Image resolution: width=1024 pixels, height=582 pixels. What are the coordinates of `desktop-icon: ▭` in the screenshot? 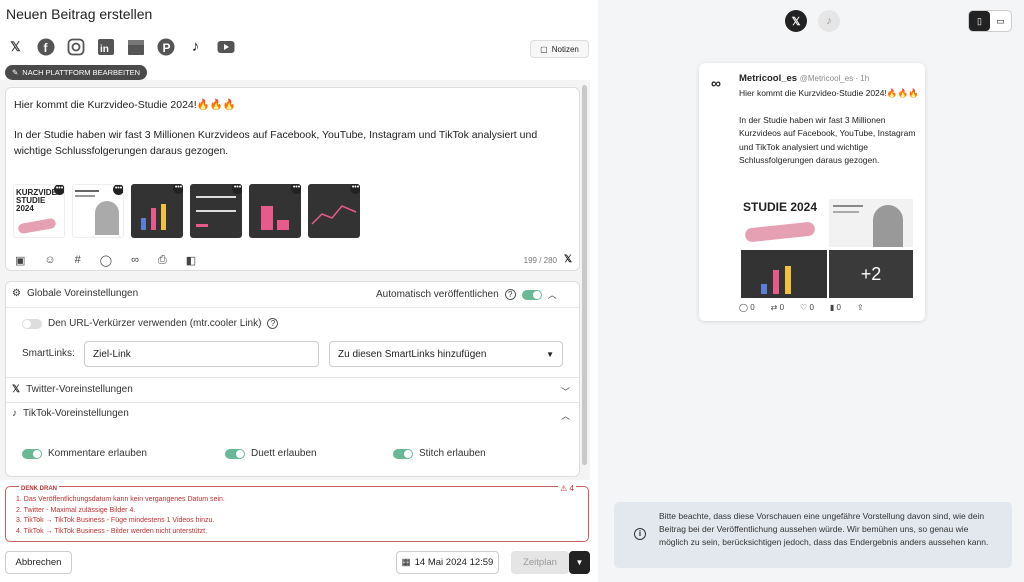 It's located at (1000, 21).